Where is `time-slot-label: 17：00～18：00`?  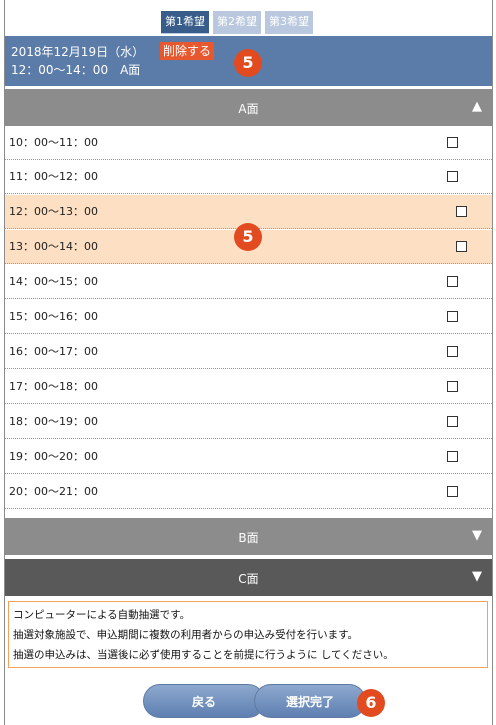
time-slot-label: 17：00～18：00 is located at coordinates (53, 386).